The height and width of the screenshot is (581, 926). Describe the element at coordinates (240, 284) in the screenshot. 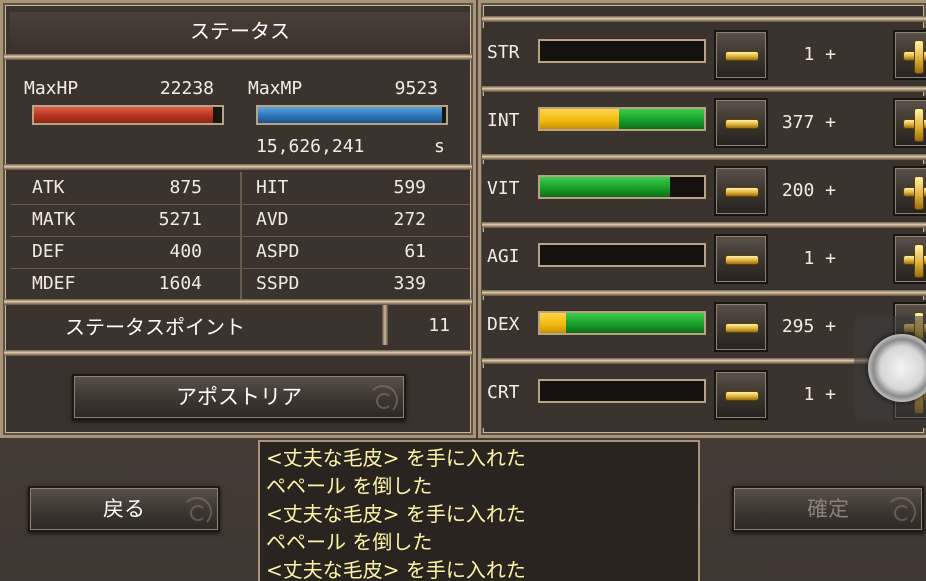

I see `stats-row: MDEF 1604 SSPD 339` at that location.